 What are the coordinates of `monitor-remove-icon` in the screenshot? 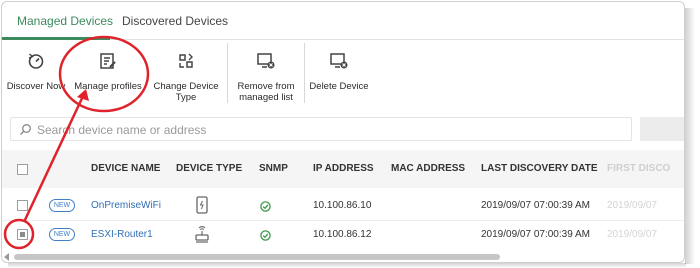 It's located at (266, 61).